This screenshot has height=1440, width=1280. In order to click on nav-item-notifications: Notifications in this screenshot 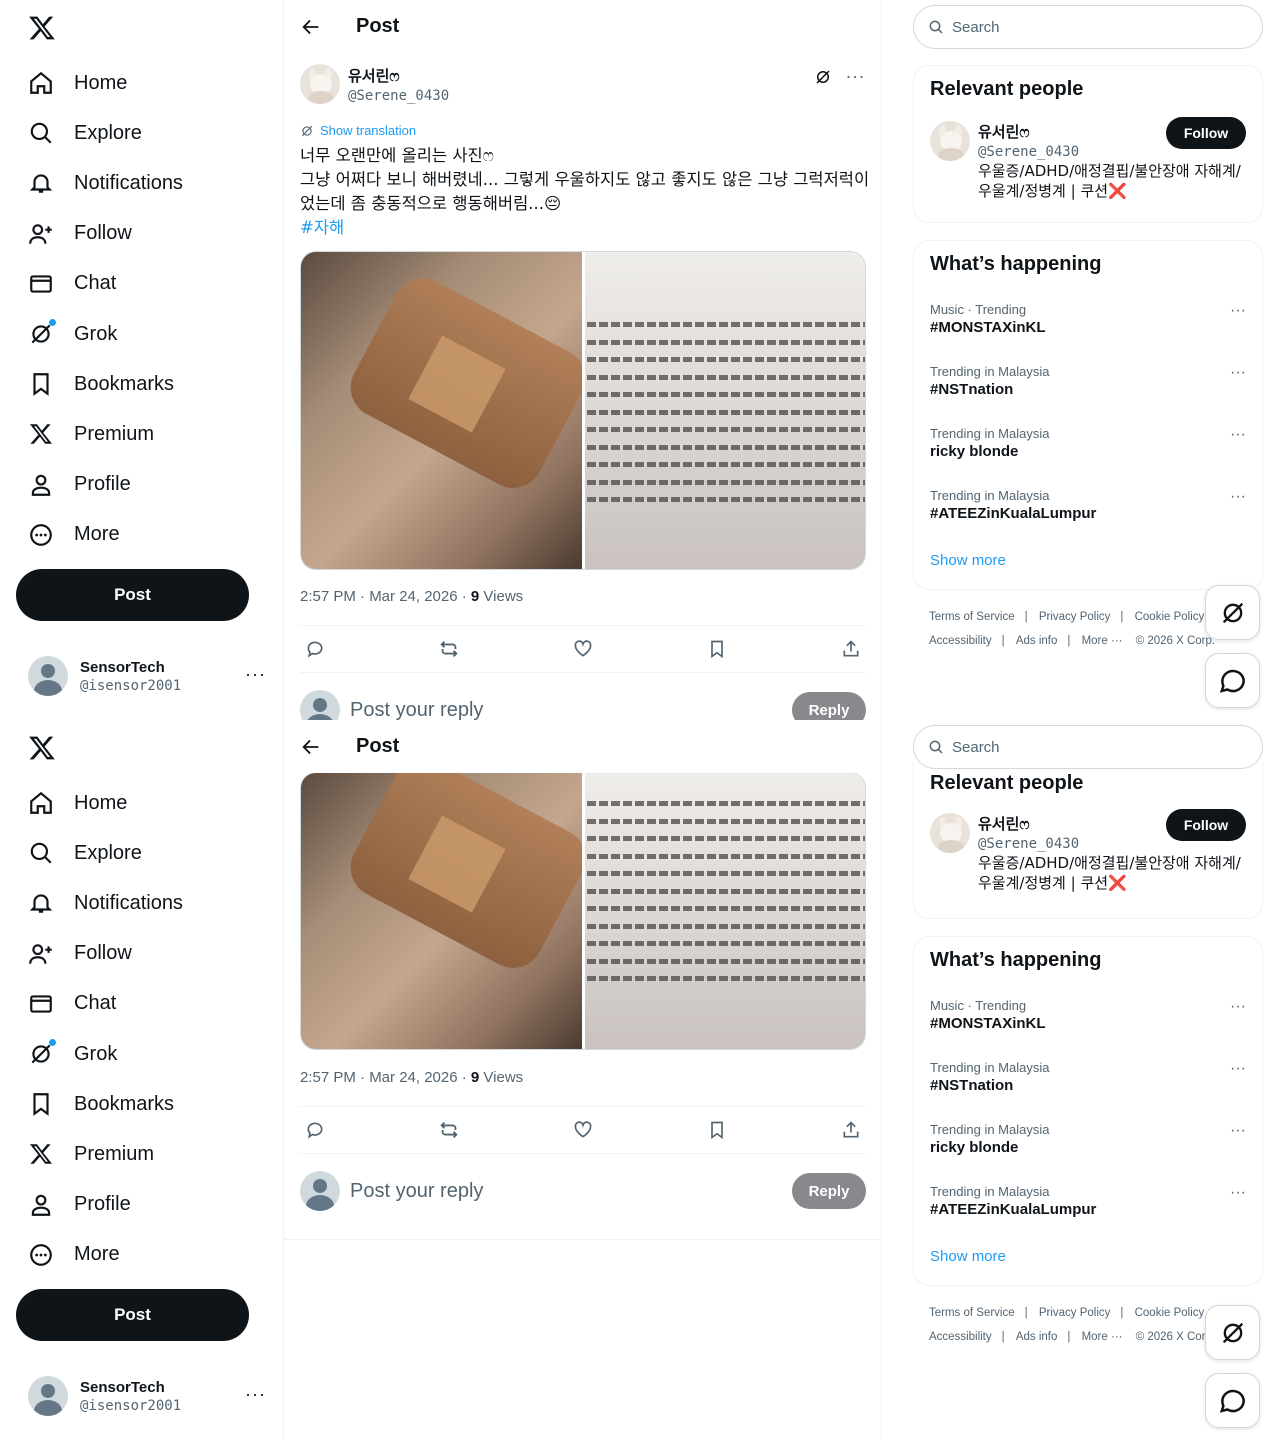, I will do `click(104, 903)`.